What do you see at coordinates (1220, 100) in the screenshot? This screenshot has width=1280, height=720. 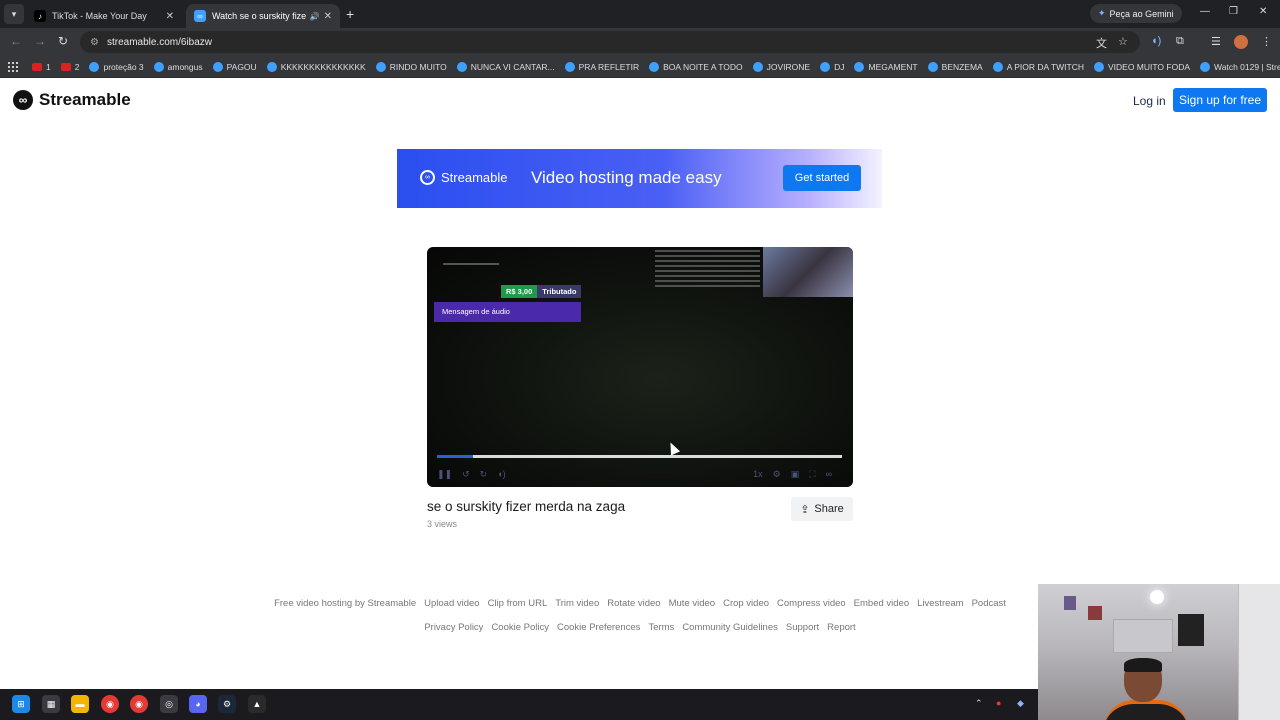 I see `signup-button: Sign up for free` at bounding box center [1220, 100].